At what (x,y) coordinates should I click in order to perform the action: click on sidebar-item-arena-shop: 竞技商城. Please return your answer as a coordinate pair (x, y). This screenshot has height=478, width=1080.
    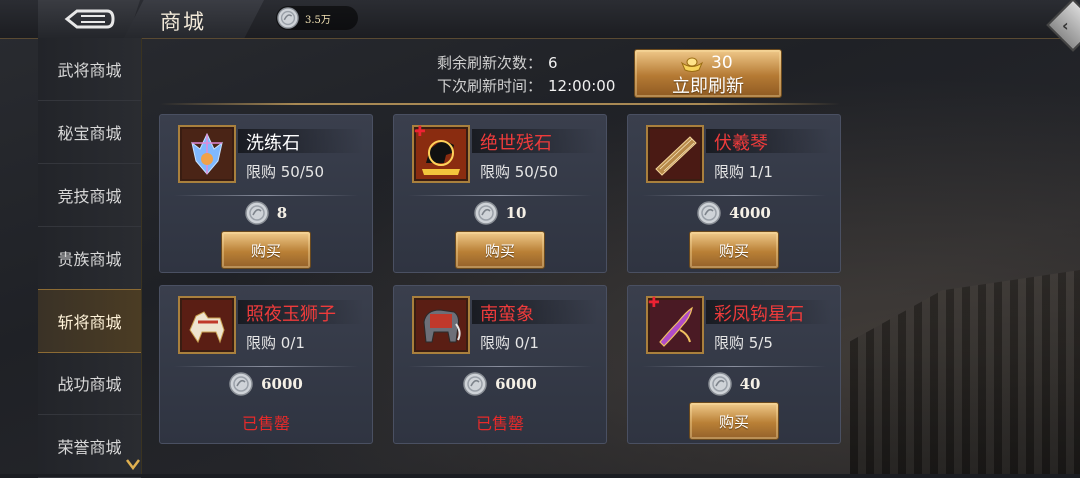
    Looking at the image, I should click on (89, 195).